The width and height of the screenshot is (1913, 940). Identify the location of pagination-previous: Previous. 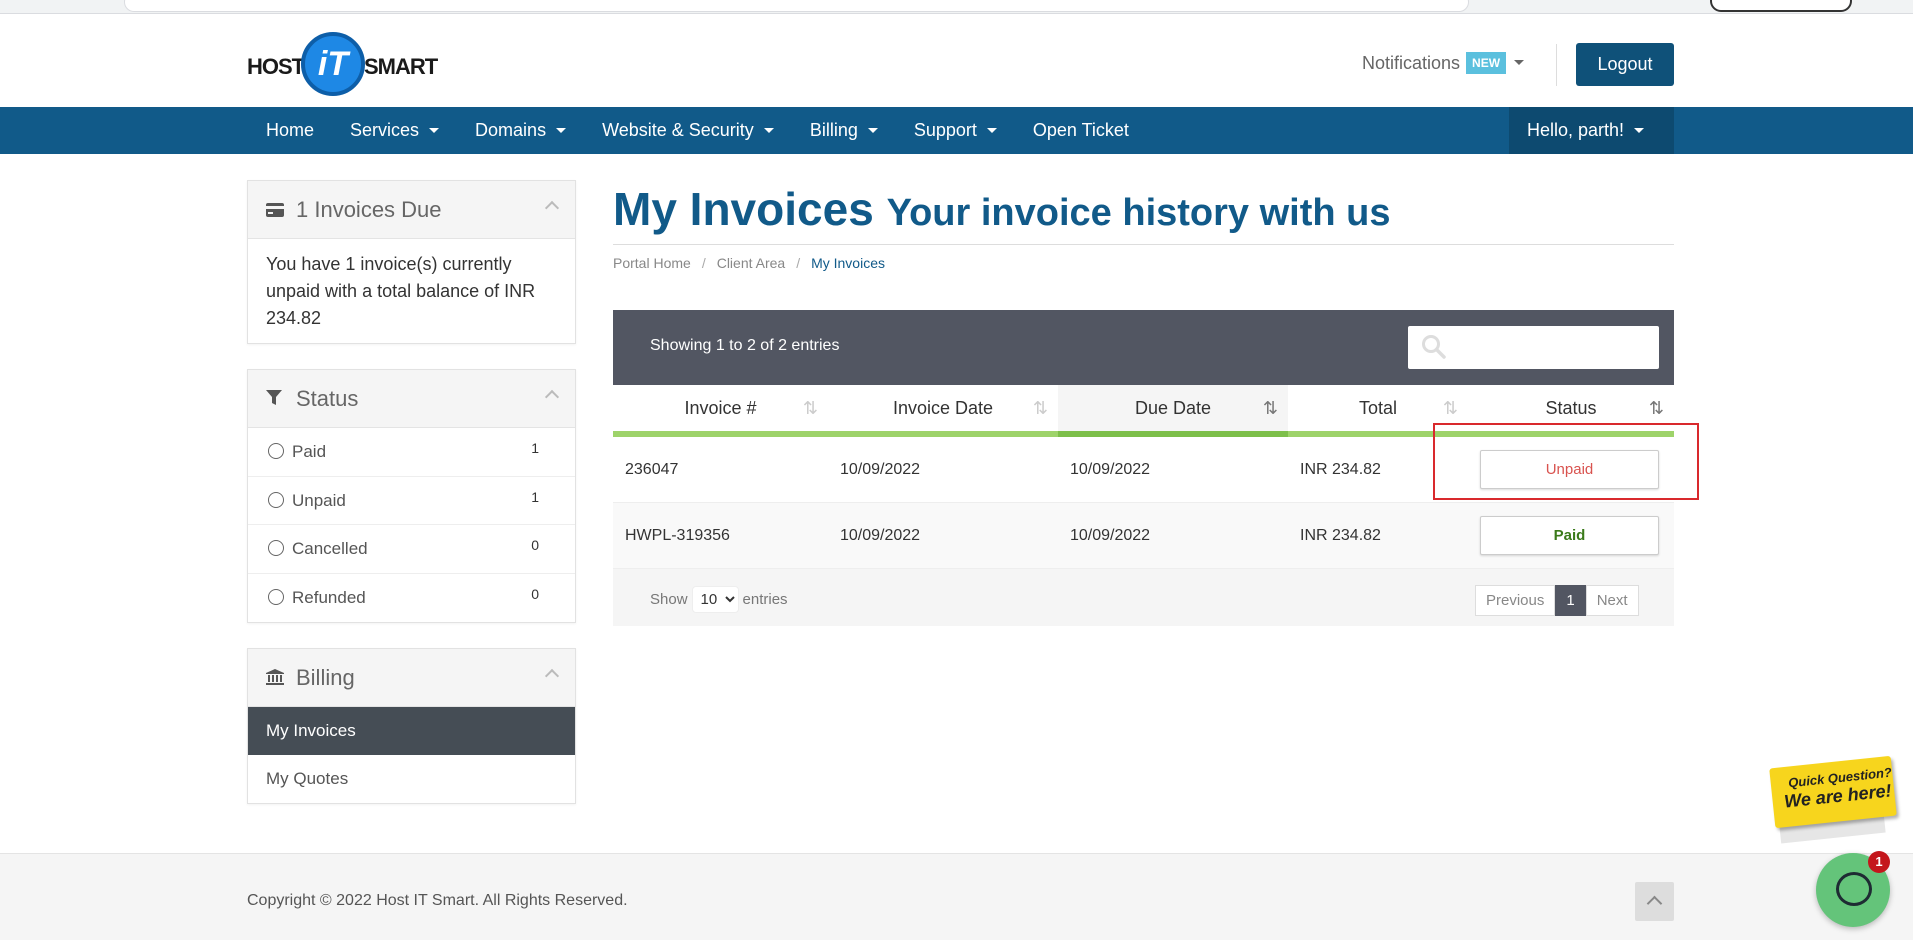
(1515, 600).